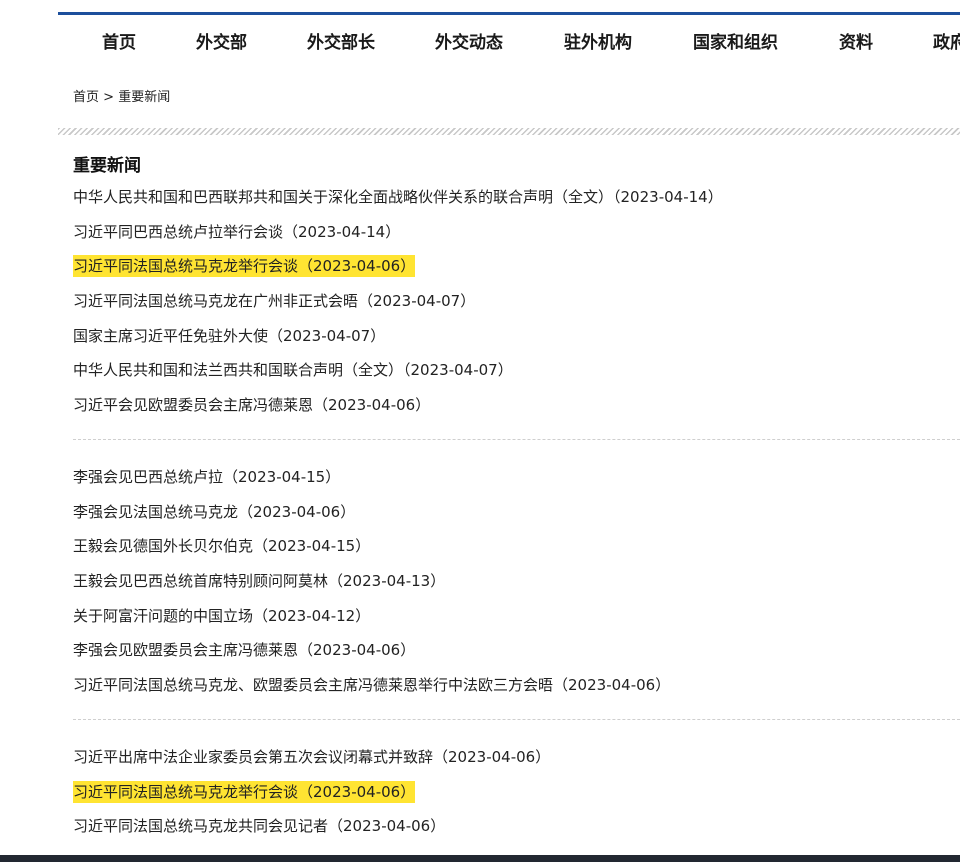 This screenshot has width=960, height=862. I want to click on news-link: 习近平出席中法企业家委员会第五次会议闭幕式并致辞（2023-04-06）, so click(311, 757).